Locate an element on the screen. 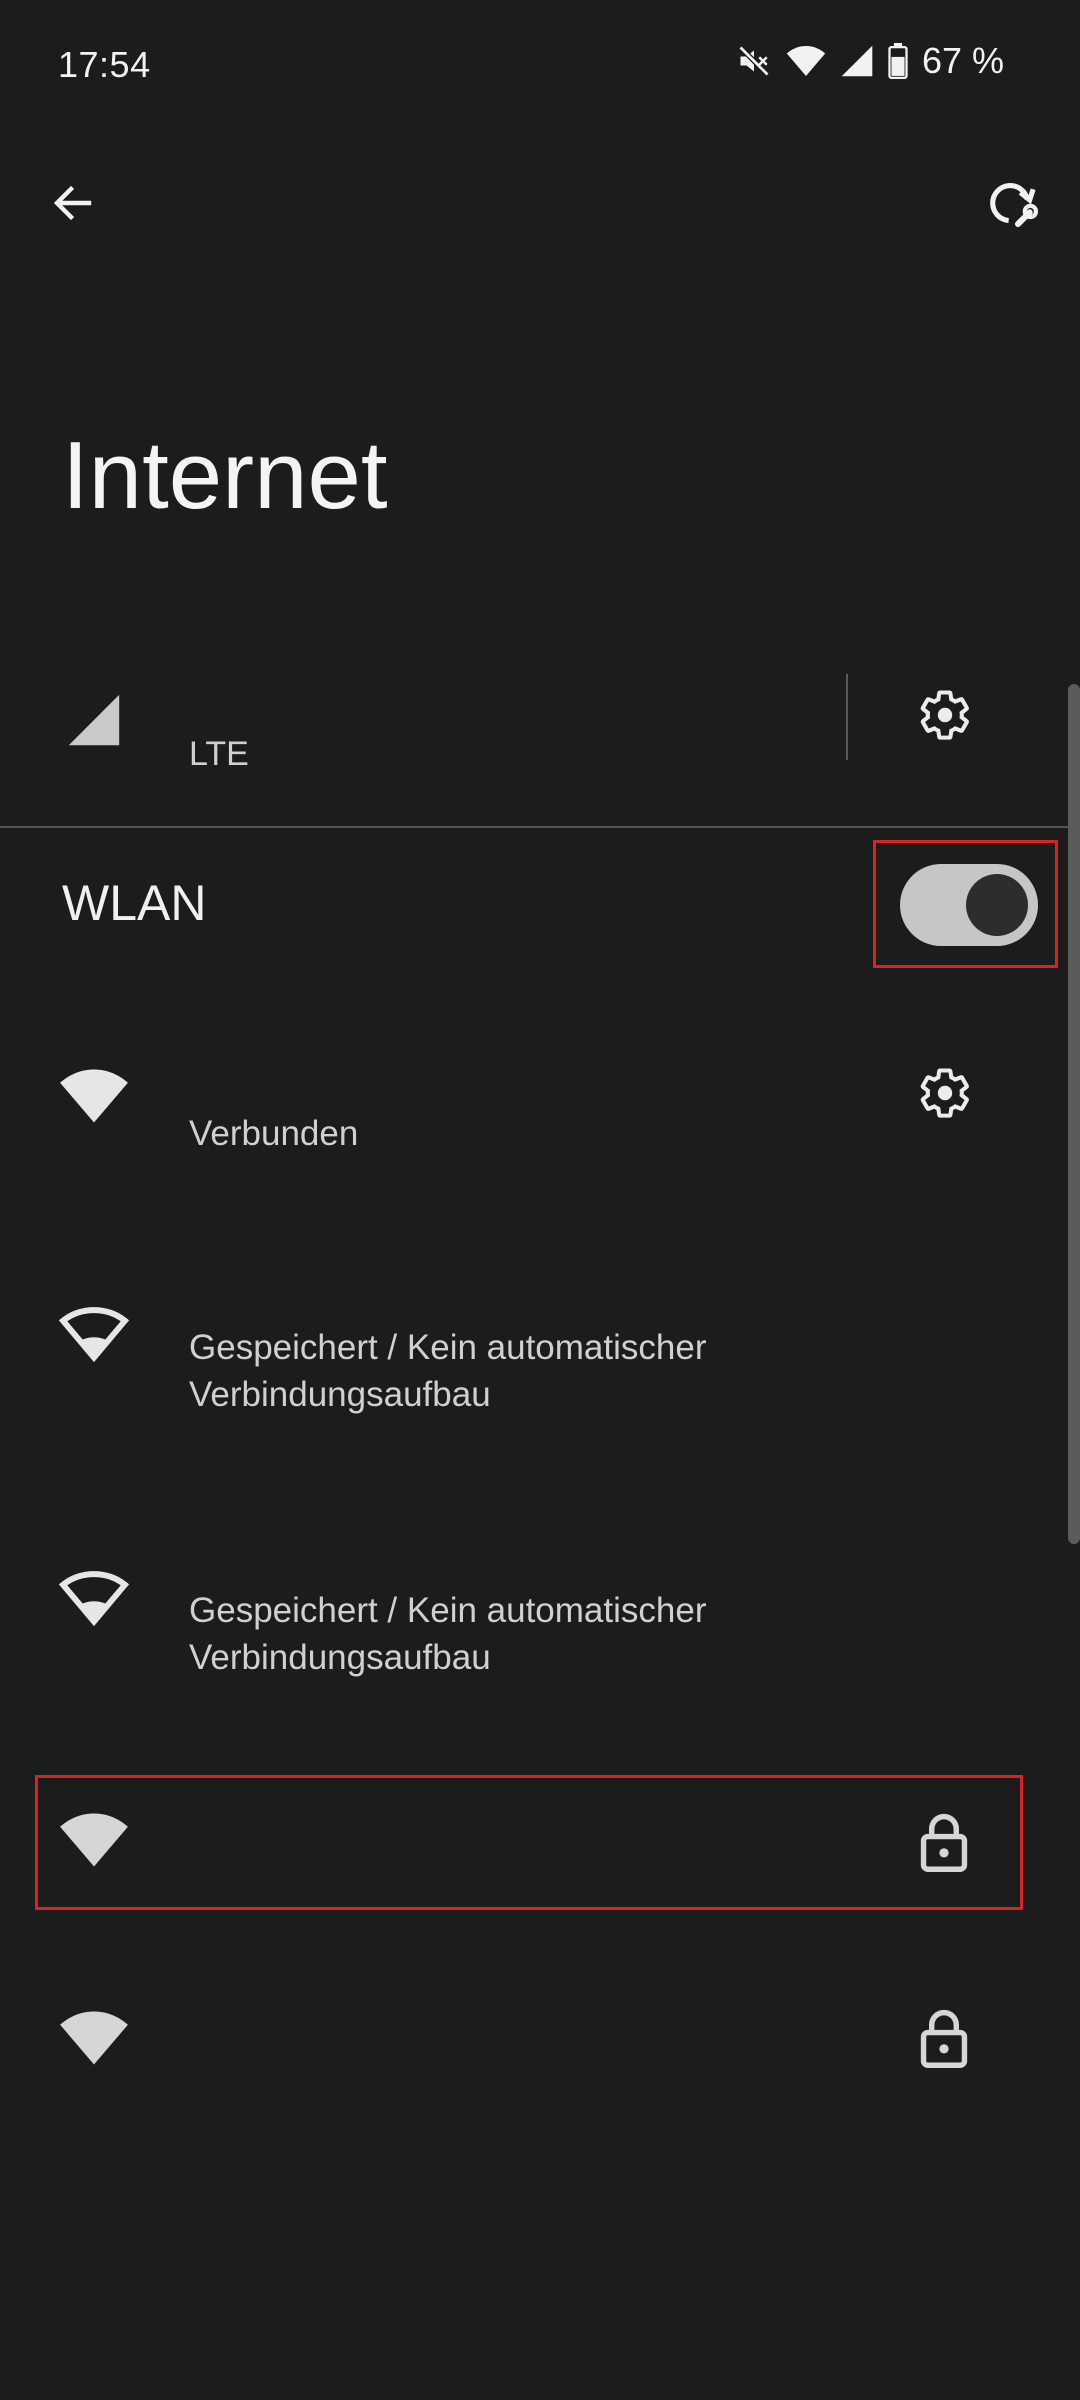 The height and width of the screenshot is (2400, 1080). back-button is located at coordinates (73, 205).